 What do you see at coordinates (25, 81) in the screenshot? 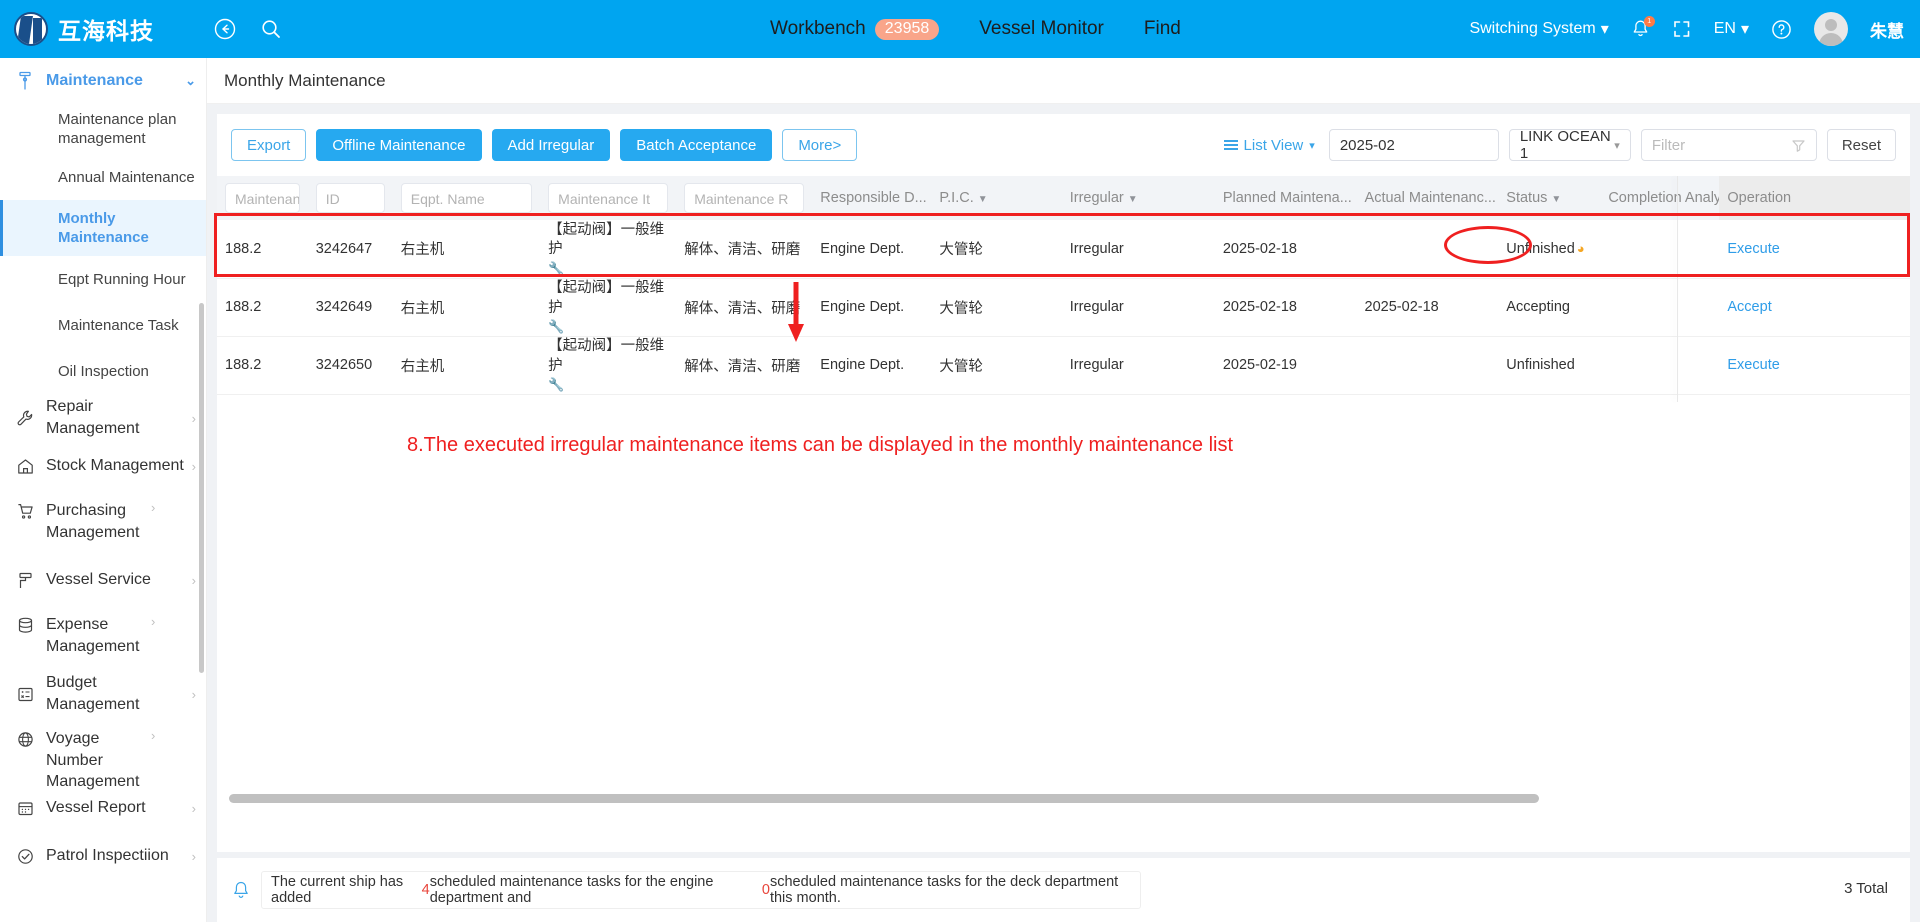
I see `maintenance-icon` at bounding box center [25, 81].